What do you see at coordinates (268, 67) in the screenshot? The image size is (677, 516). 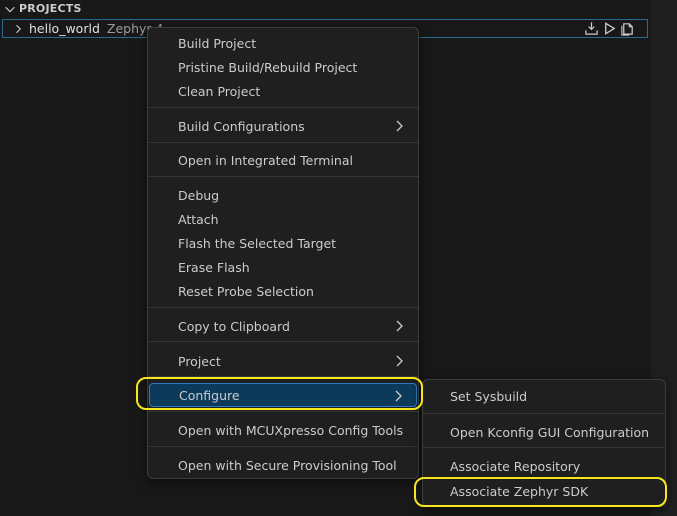 I see `menu-item-label: Pristine Build/Rebuild Project` at bounding box center [268, 67].